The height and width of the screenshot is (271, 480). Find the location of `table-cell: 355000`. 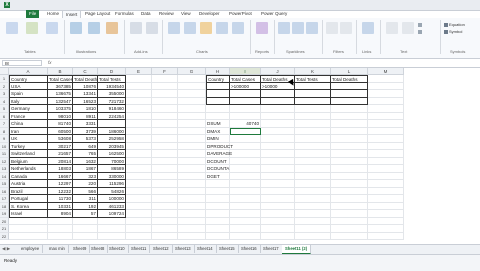

table-cell: 355000 is located at coordinates (112, 94).